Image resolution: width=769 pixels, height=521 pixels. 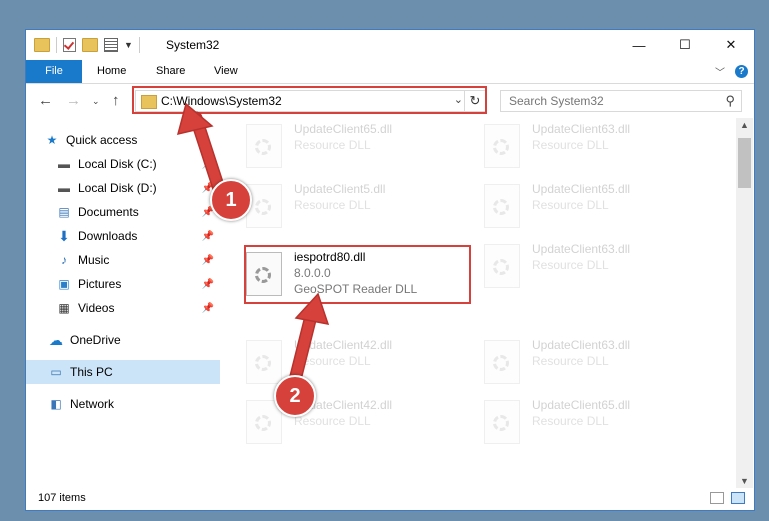 I want to click on computer-icon: ▭, so click(x=56, y=372).